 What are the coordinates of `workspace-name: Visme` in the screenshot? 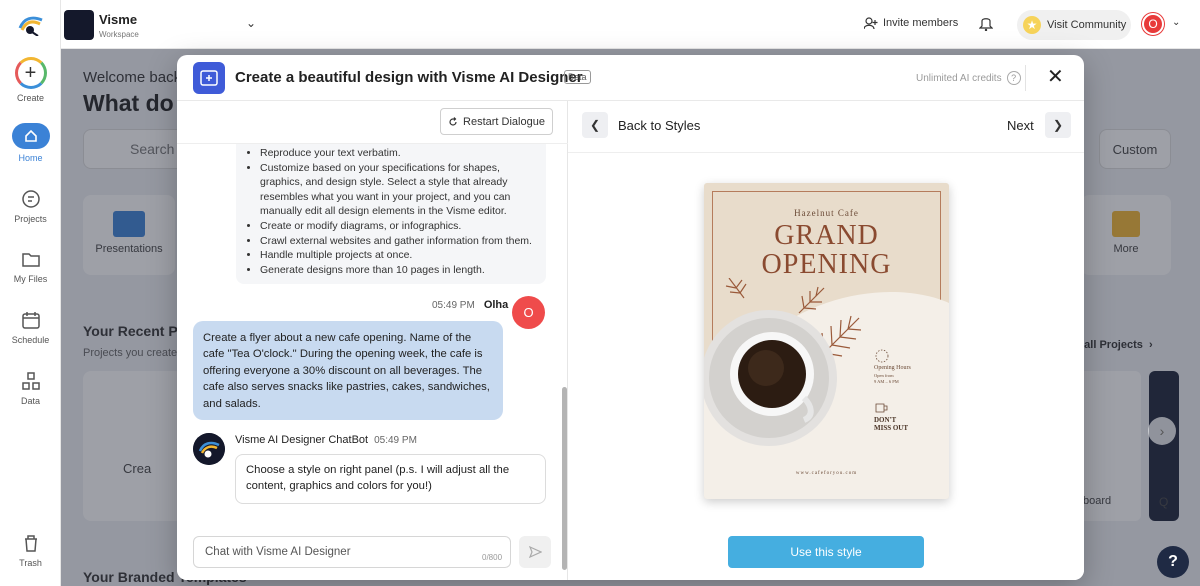 It's located at (118, 19).